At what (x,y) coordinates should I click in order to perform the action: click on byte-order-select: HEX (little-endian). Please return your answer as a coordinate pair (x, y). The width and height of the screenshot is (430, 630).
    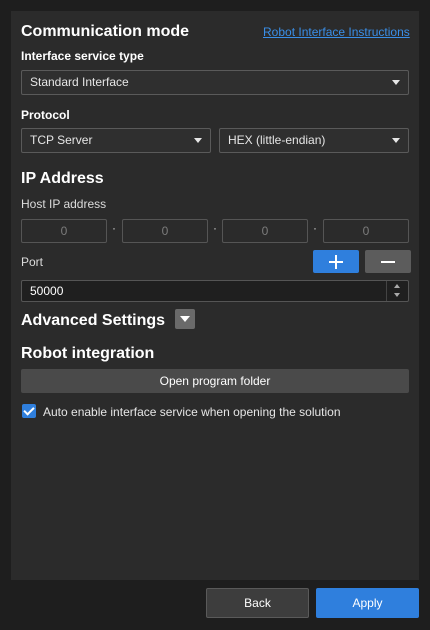
    Looking at the image, I should click on (314, 140).